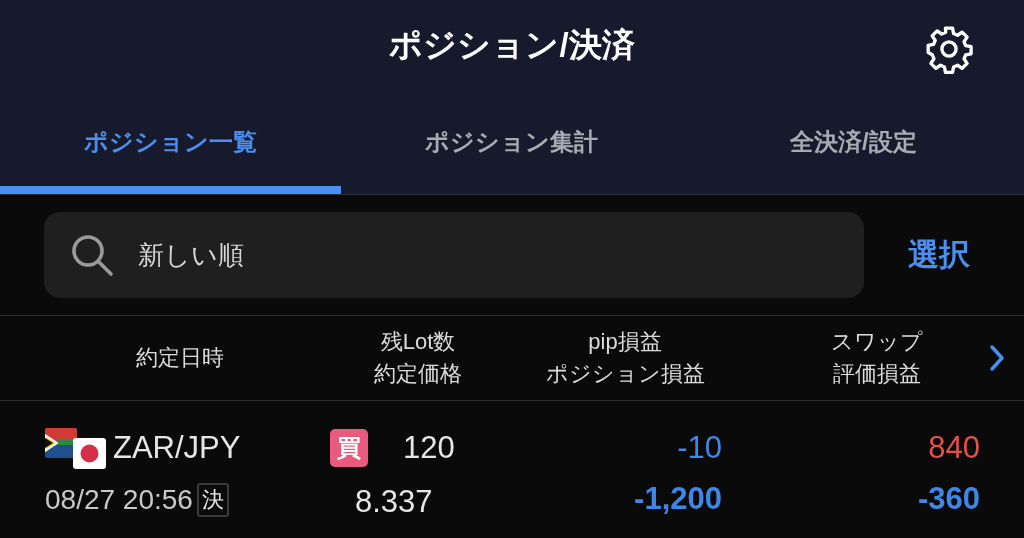 This screenshot has width=1024, height=538. What do you see at coordinates (394, 501) in the screenshot?
I see `contract-price: 8.337` at bounding box center [394, 501].